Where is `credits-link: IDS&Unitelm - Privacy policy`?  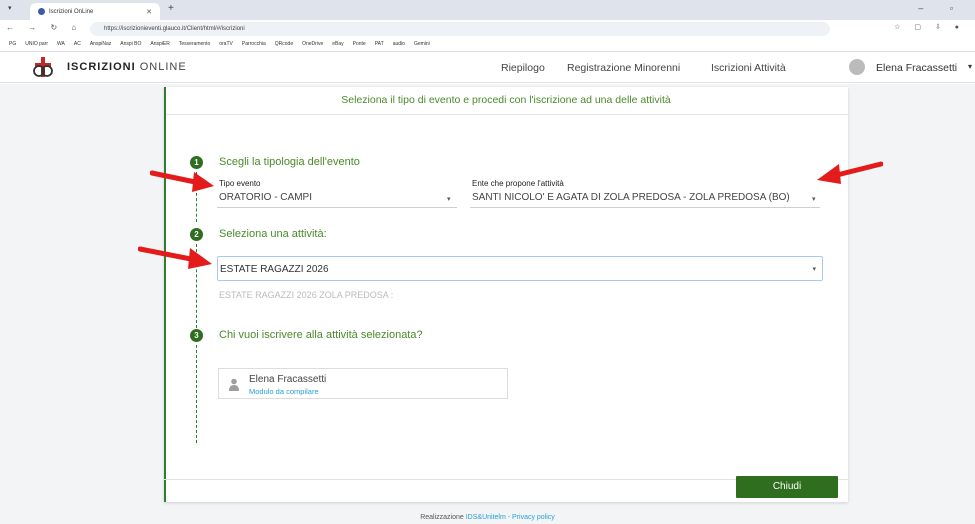 credits-link: IDS&Unitelm - Privacy policy is located at coordinates (510, 517).